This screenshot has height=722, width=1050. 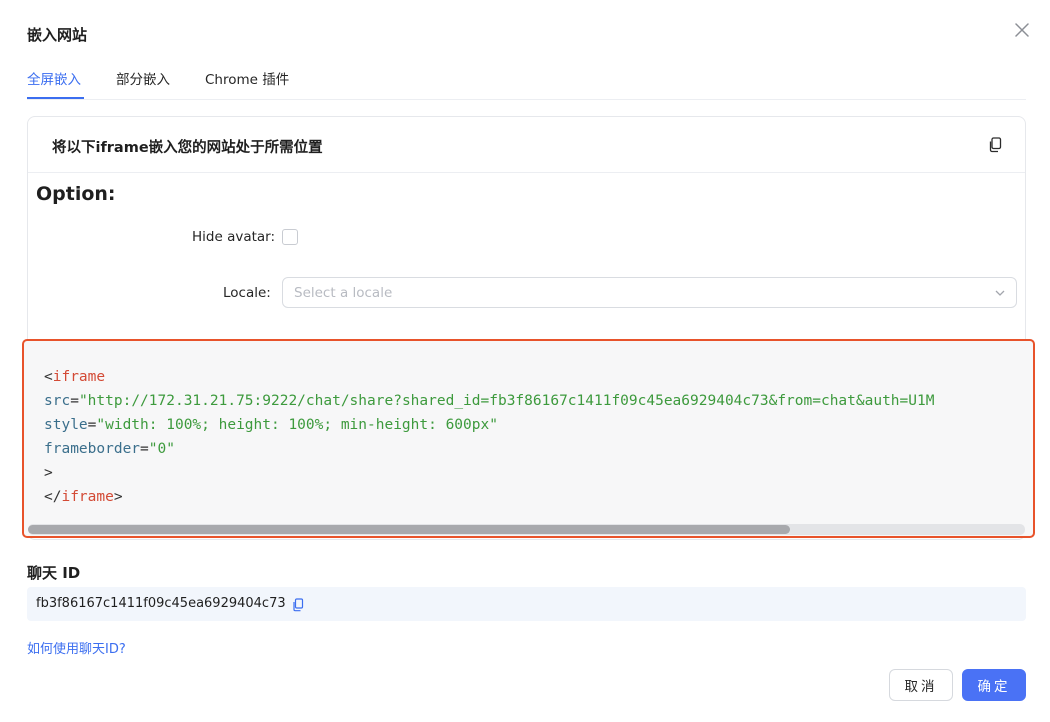 I want to click on modal-title: 嵌入网站, so click(x=57, y=35).